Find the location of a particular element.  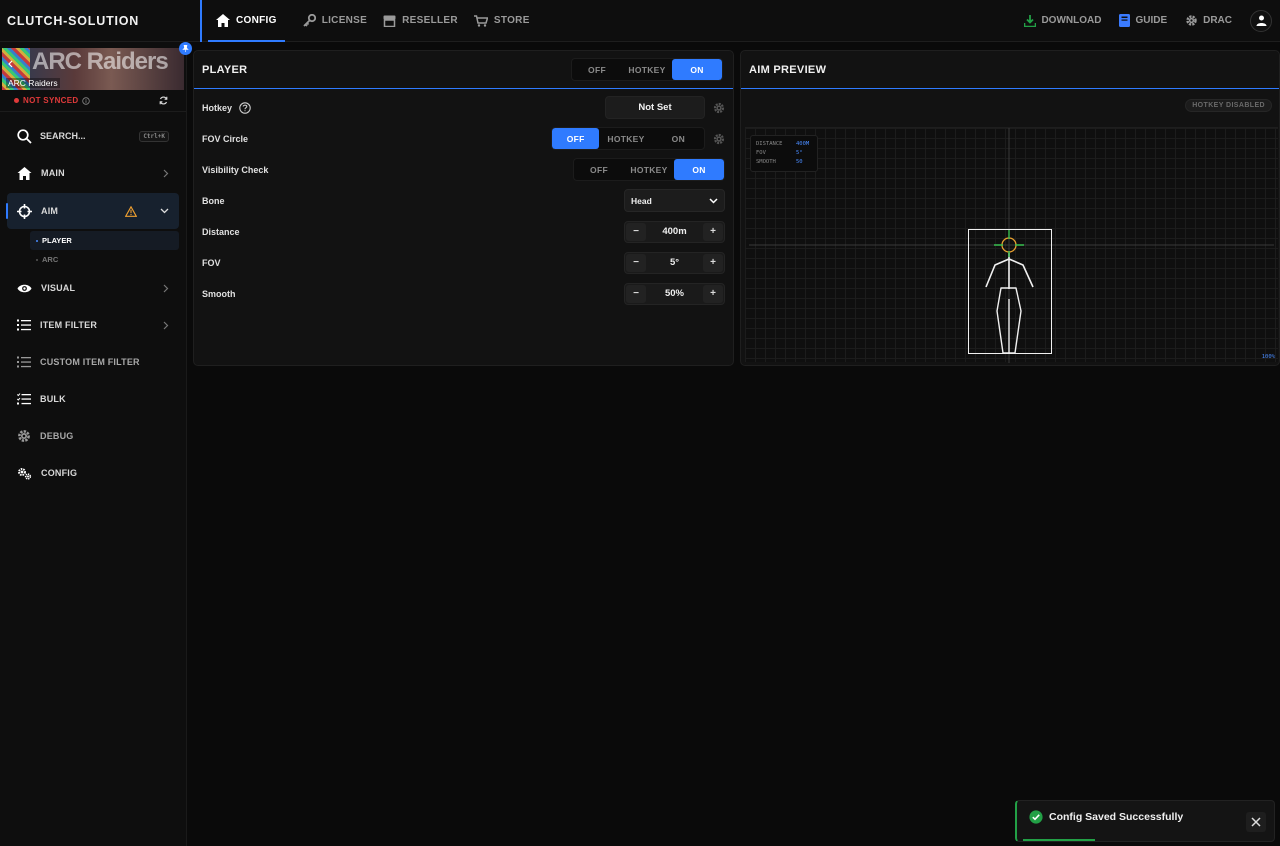

sidebar-item-label: DEBUG is located at coordinates (57, 436).